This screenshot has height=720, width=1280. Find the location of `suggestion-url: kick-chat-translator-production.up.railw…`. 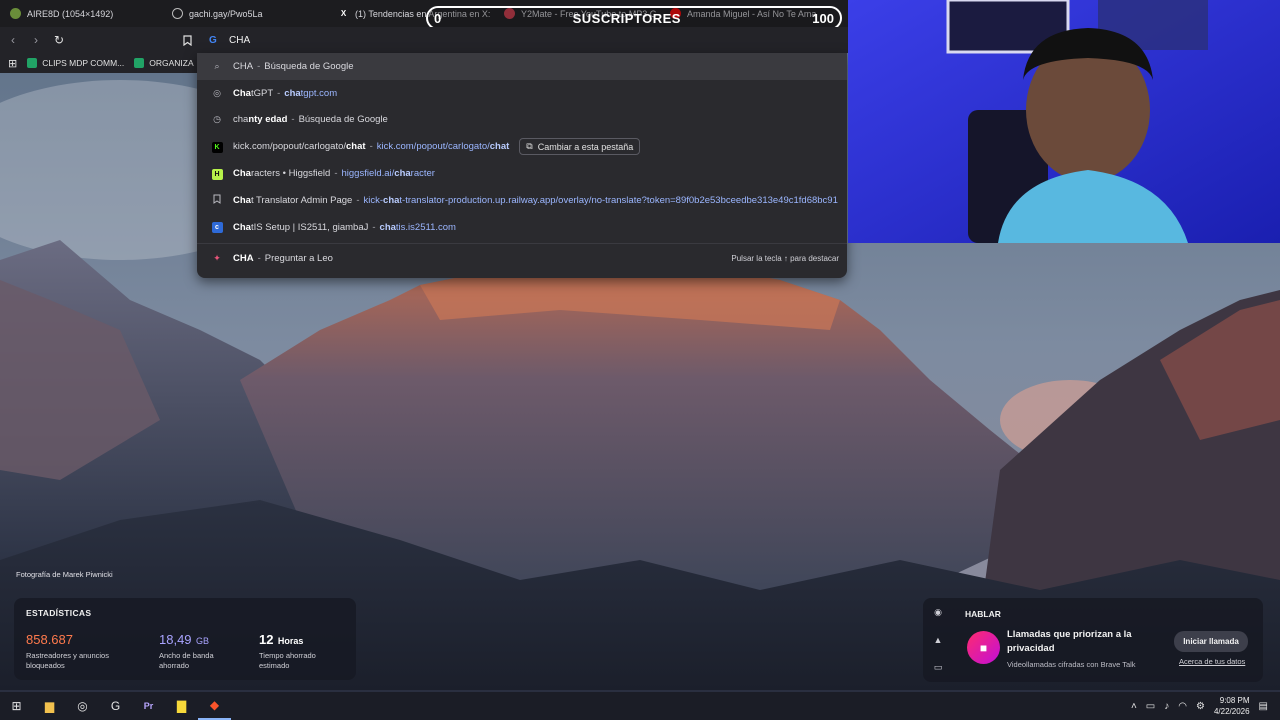

suggestion-url: kick-chat-translator-production.up.railw… is located at coordinates (600, 200).